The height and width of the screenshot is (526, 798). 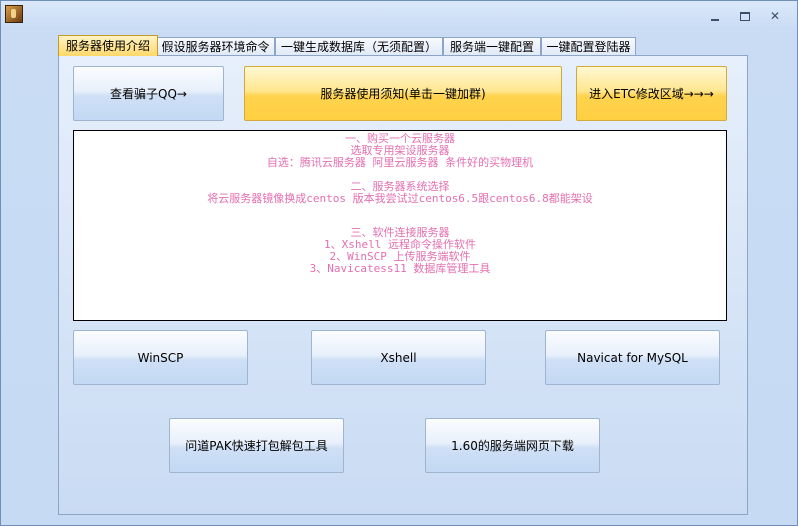 I want to click on xshell-button: Xshell, so click(x=398, y=357).